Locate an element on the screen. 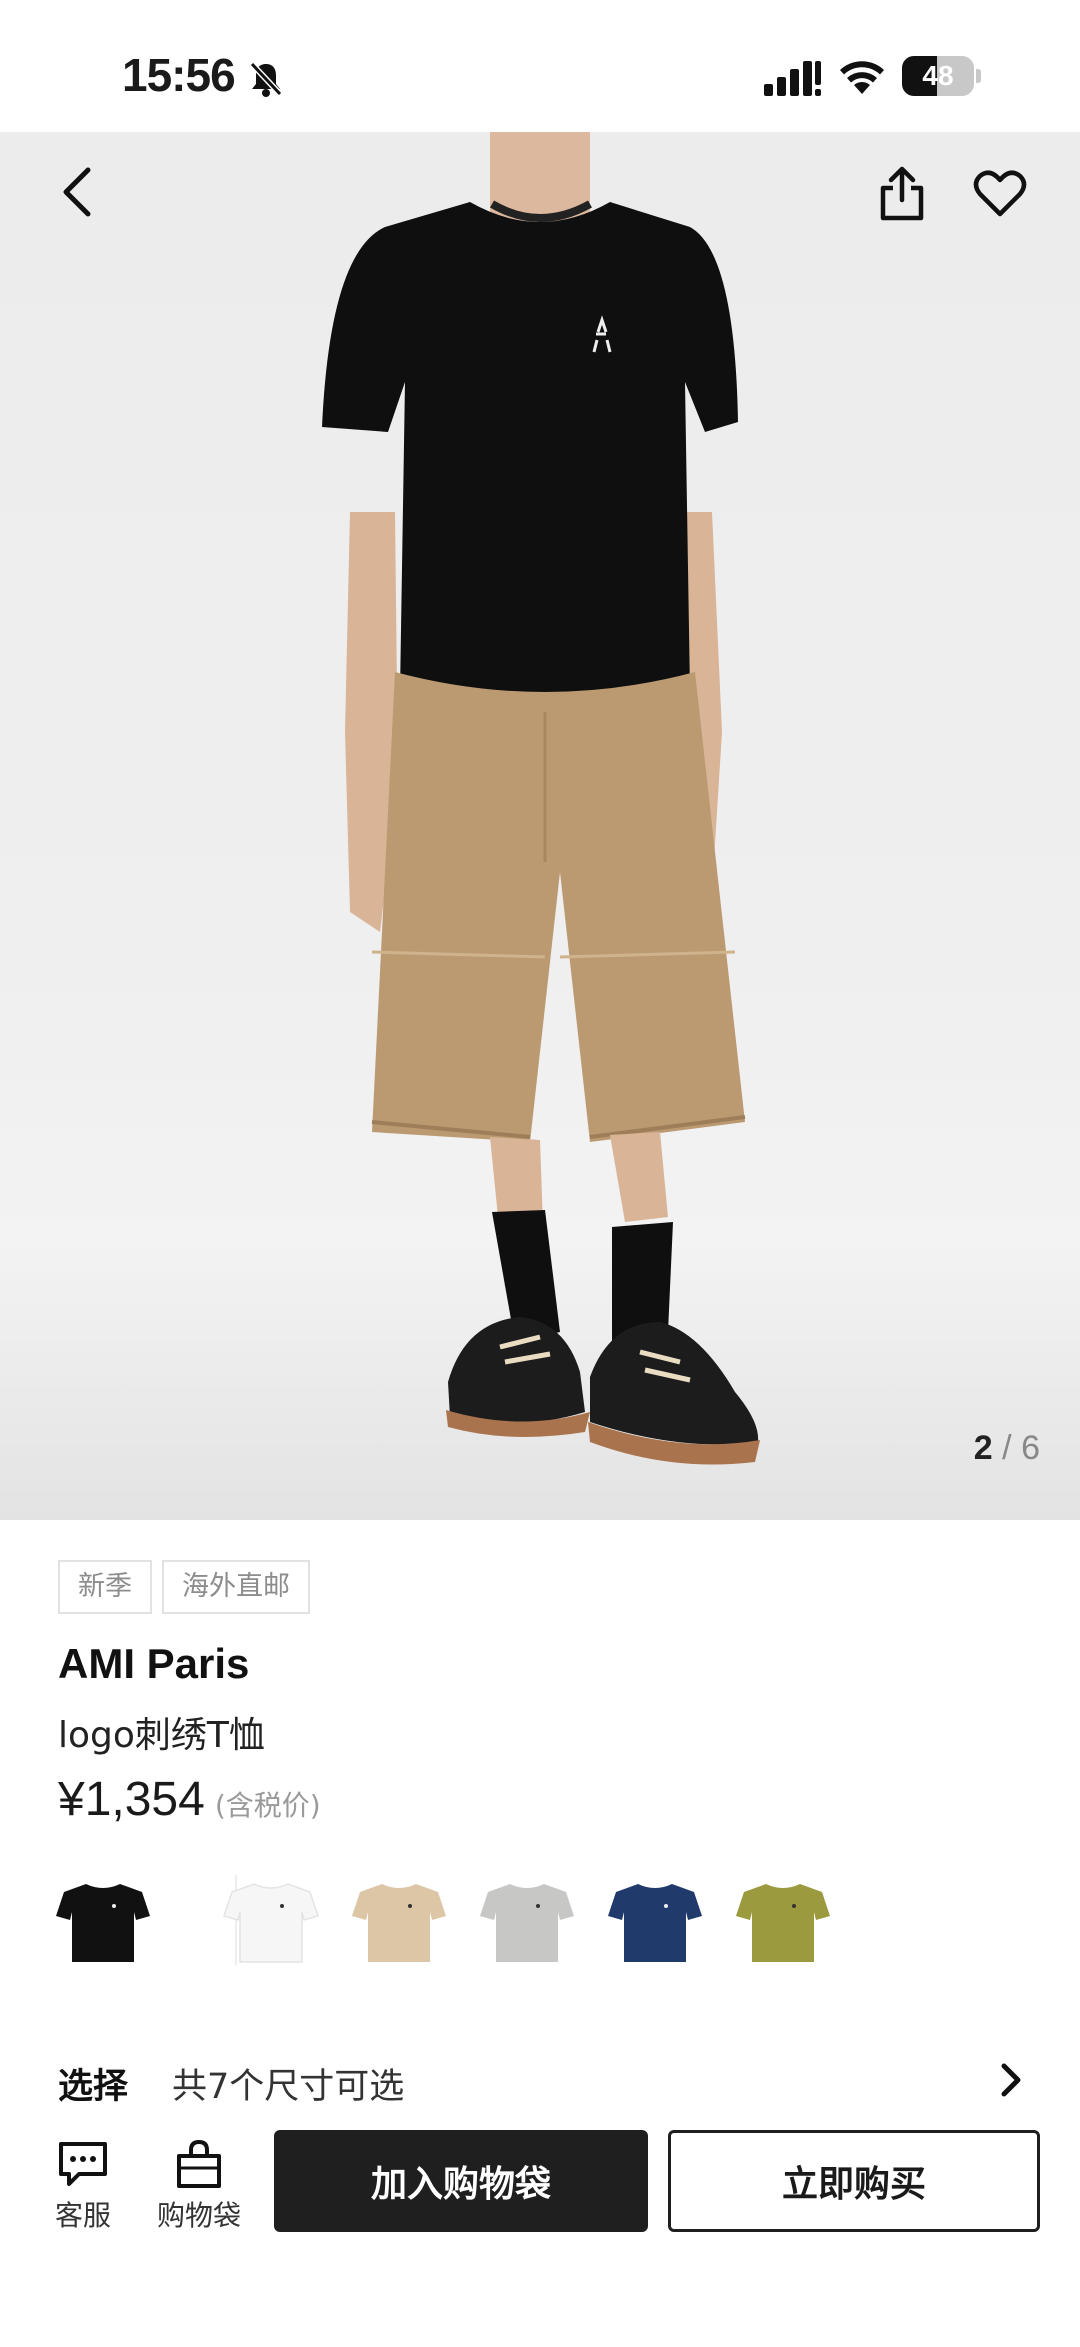 This screenshot has width=1080, height=2347. chevron-right-icon is located at coordinates (1011, 2080).